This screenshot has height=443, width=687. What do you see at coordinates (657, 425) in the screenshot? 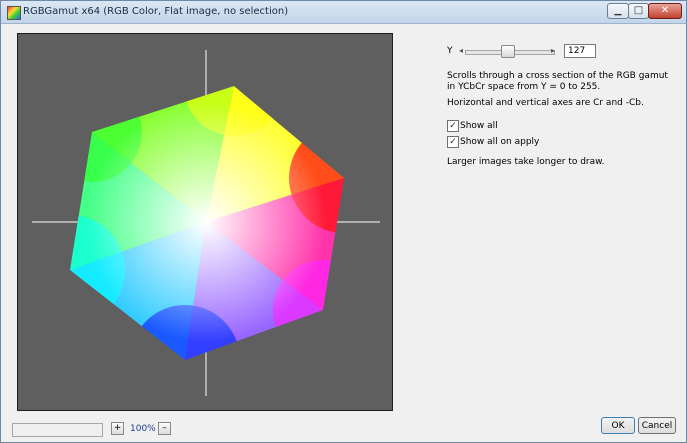
I see `cancel-button: Cancel` at bounding box center [657, 425].